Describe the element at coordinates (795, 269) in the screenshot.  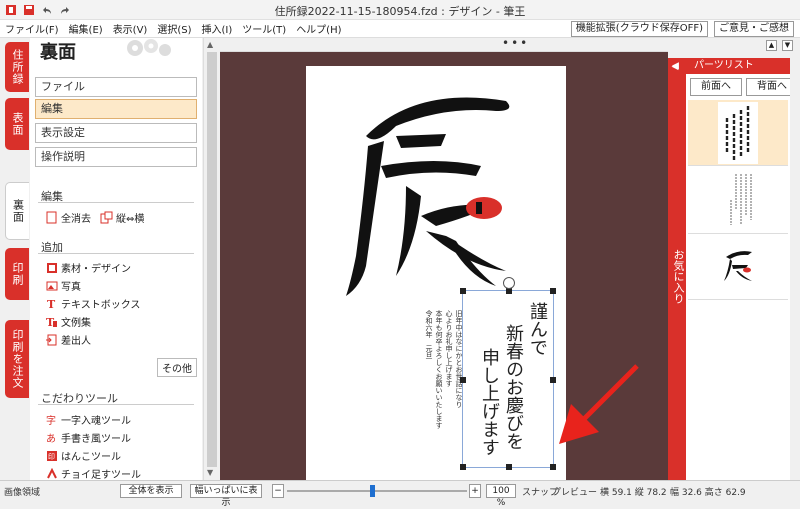
I see `right-panel-scrollbar` at that location.